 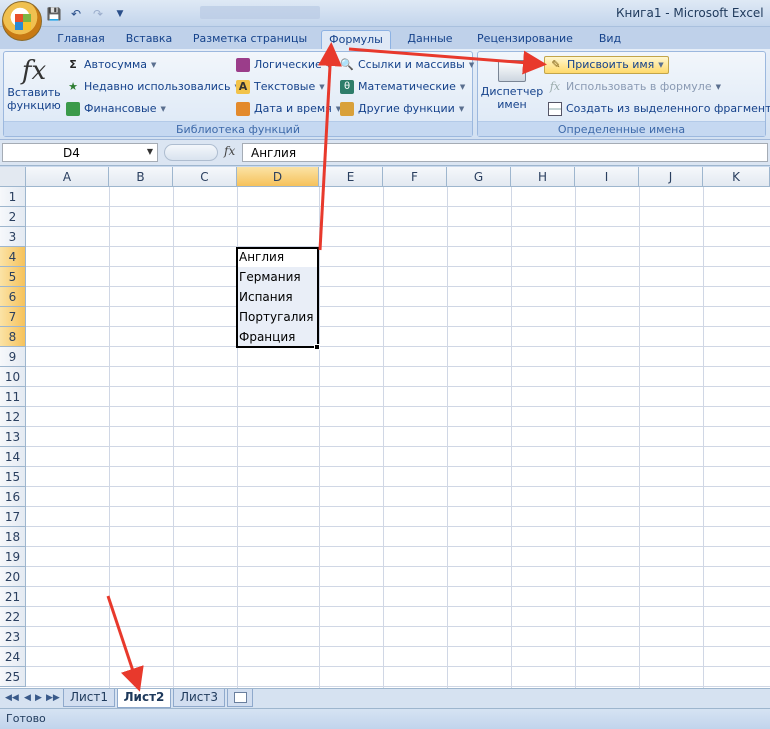 I want to click on row-header: 8, so click(x=13, y=337).